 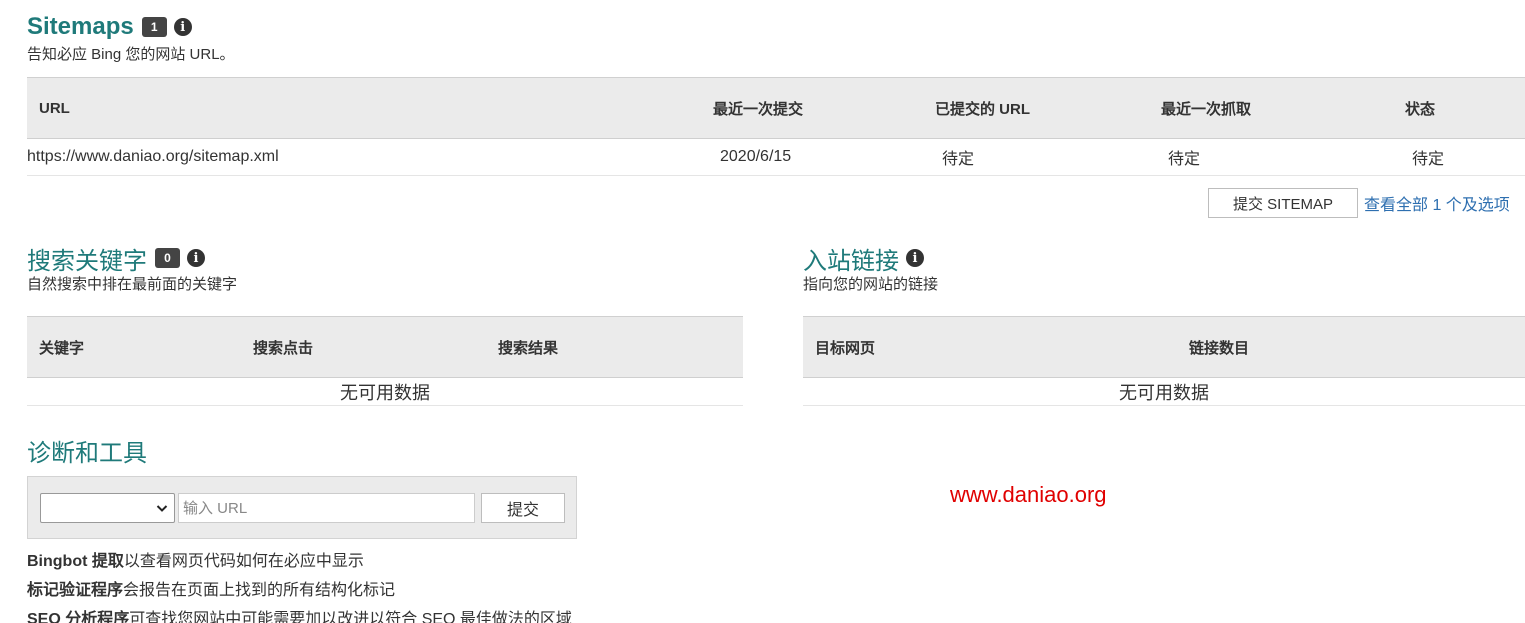 I want to click on url-input-placeholder: 输入 URL, so click(x=215, y=508).